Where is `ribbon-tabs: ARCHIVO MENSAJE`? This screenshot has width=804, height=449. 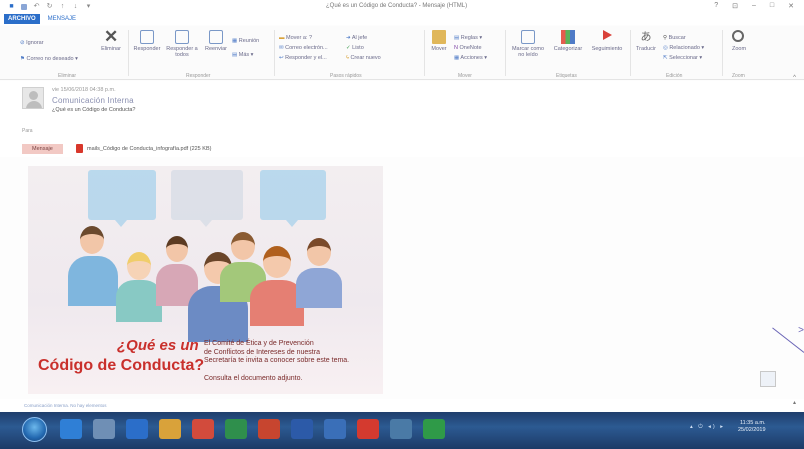
ribbon-tabs: ARCHIVO MENSAJE is located at coordinates (402, 19).